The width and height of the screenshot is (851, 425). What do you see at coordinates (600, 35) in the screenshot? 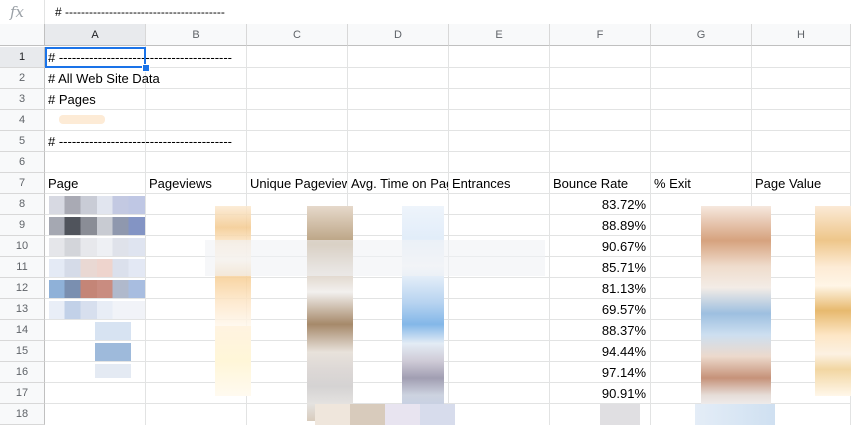
I see `column-header-f: F` at bounding box center [600, 35].